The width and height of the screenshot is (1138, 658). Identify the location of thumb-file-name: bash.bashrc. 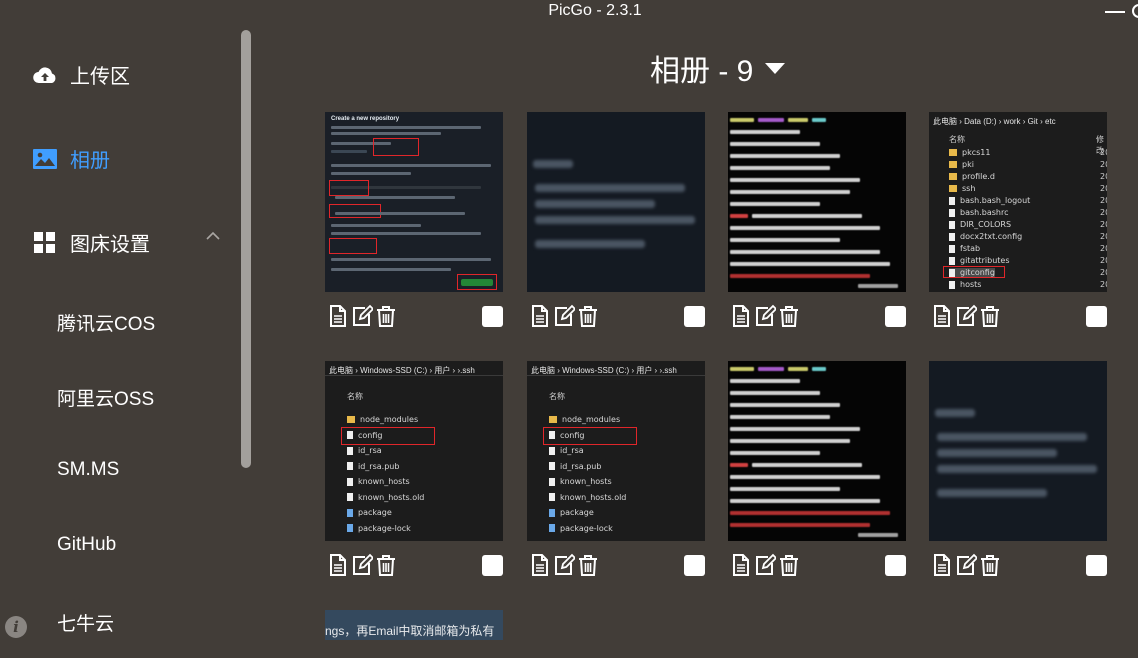
(984, 212).